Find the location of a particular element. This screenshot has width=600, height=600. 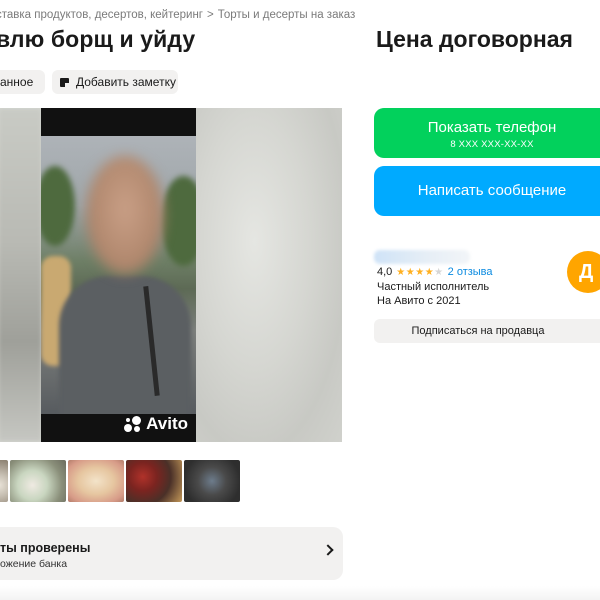

main-photo: Avito is located at coordinates (118, 275).